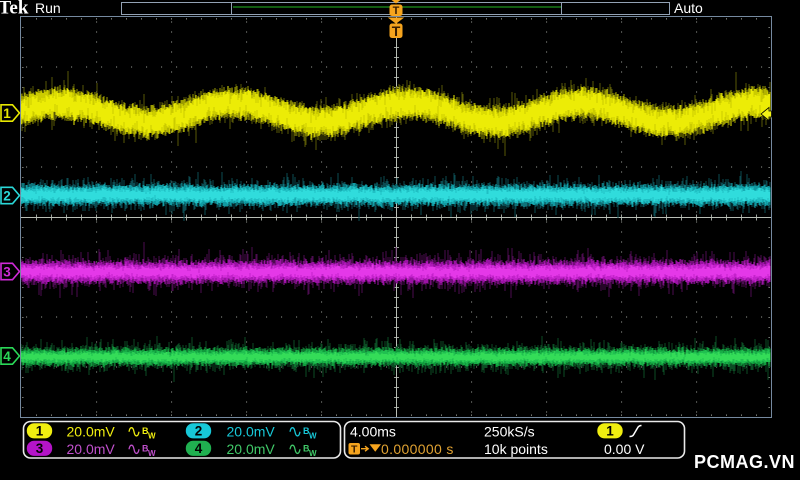 Image resolution: width=800 pixels, height=480 pixels. Describe the element at coordinates (516, 449) in the screenshot. I see `svg-text: 10k points` at that location.